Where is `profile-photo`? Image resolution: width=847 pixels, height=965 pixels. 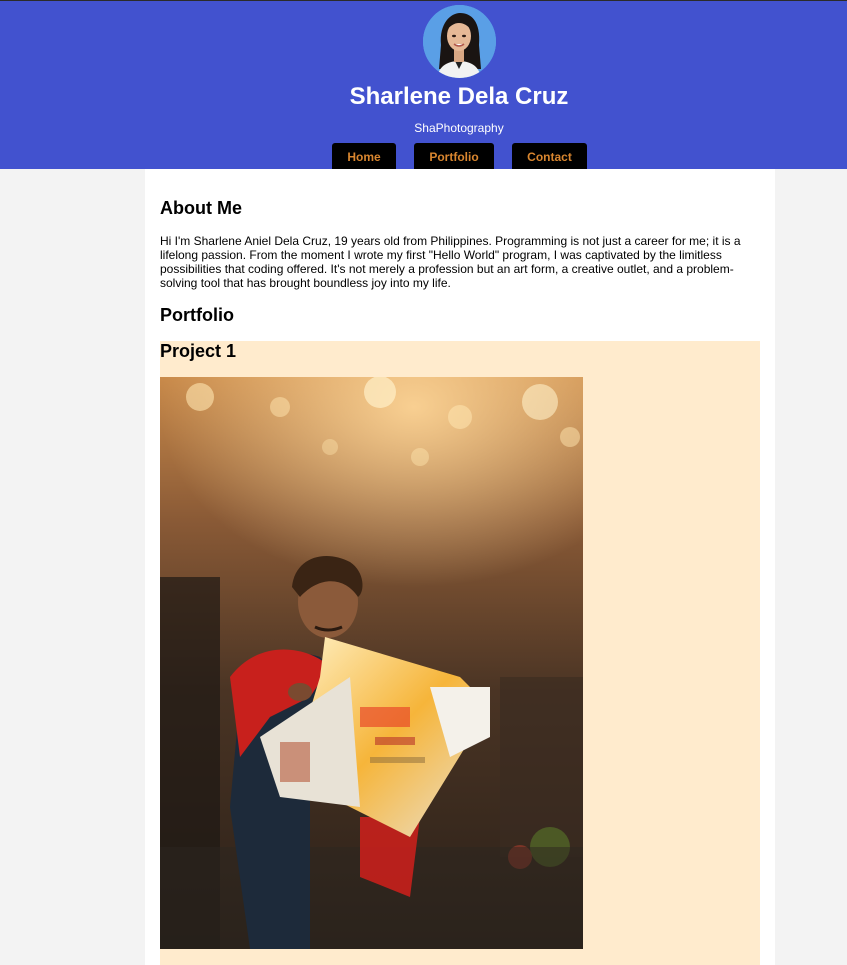 profile-photo is located at coordinates (459, 41).